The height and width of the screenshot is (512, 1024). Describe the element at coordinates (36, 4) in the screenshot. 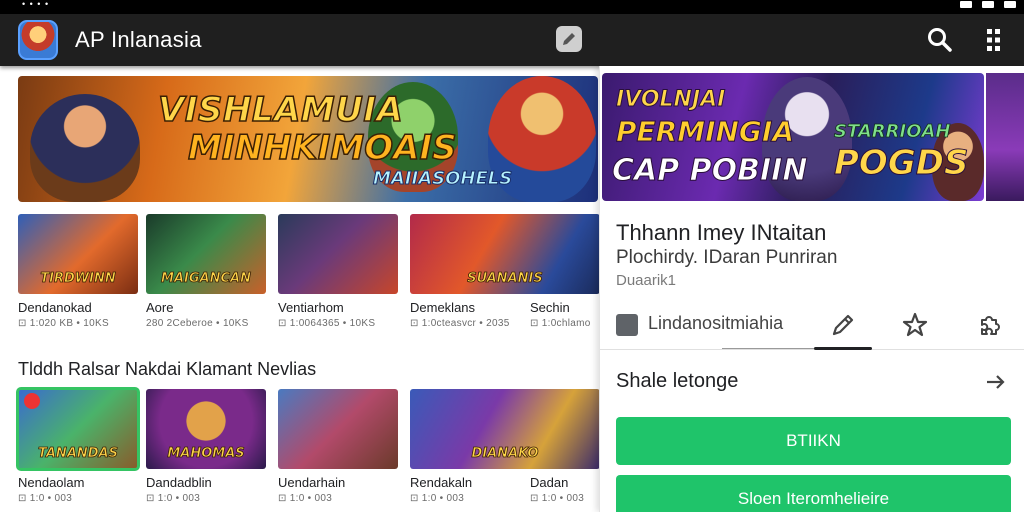

I see `status-notifications: • • • •` at that location.